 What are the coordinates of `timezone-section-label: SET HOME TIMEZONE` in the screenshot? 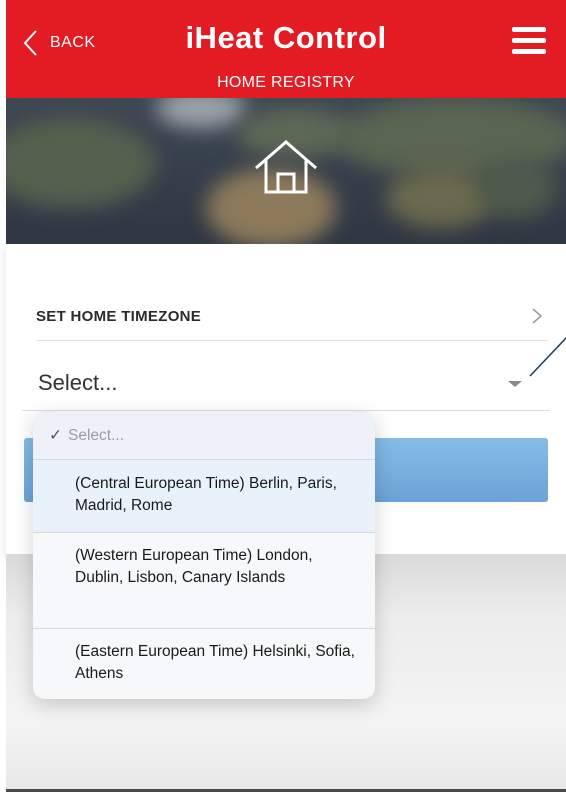 It's located at (119, 316).